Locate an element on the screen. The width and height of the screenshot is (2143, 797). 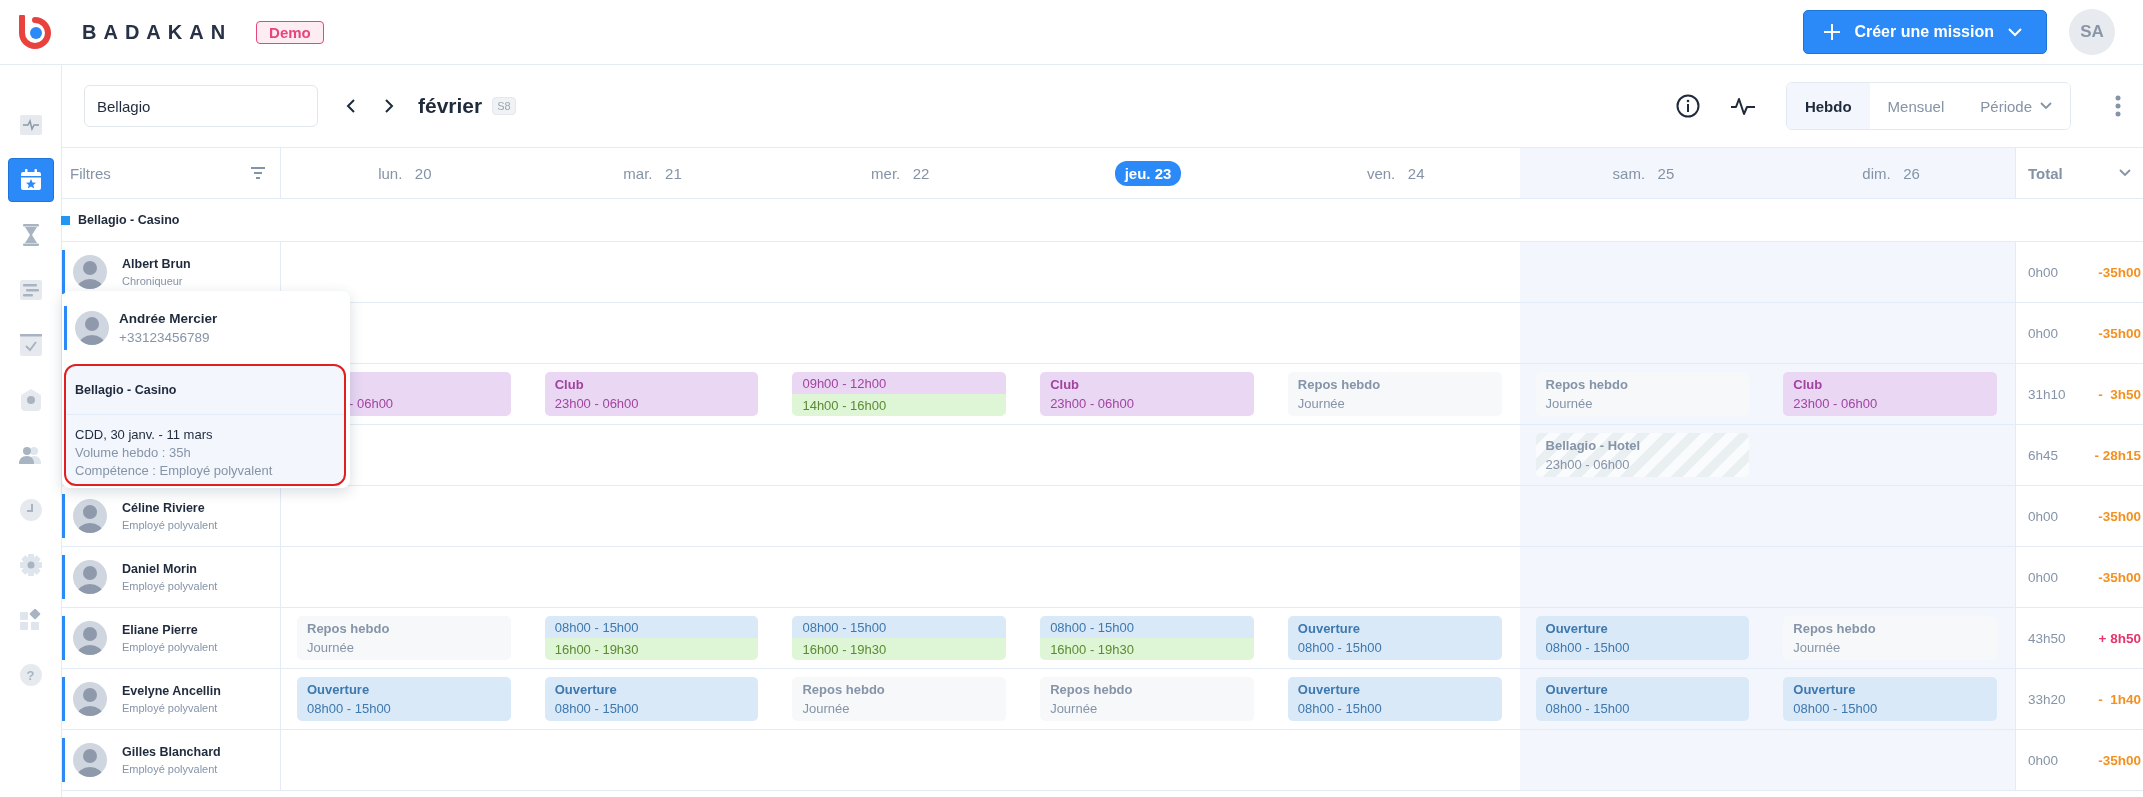
week-badge: S8 is located at coordinates (504, 106).